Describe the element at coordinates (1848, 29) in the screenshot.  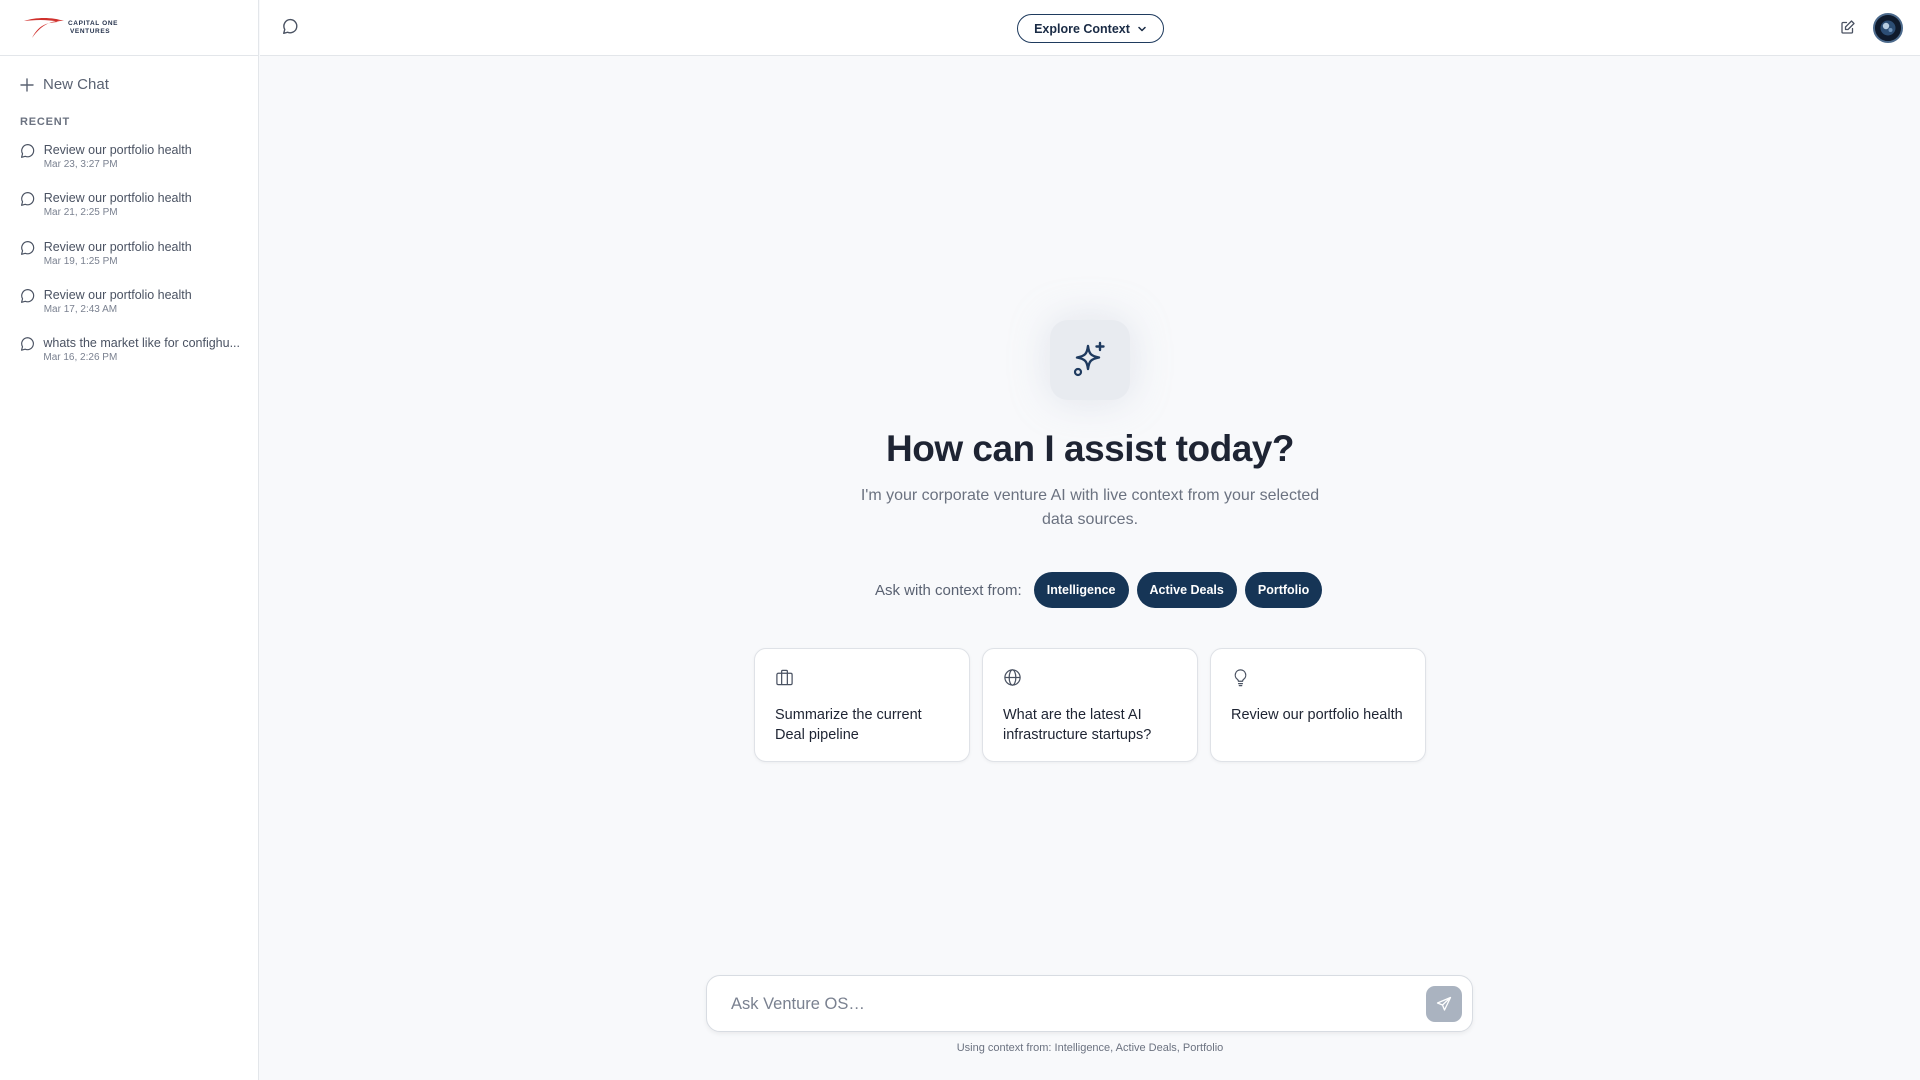
I see `edit-icon` at that location.